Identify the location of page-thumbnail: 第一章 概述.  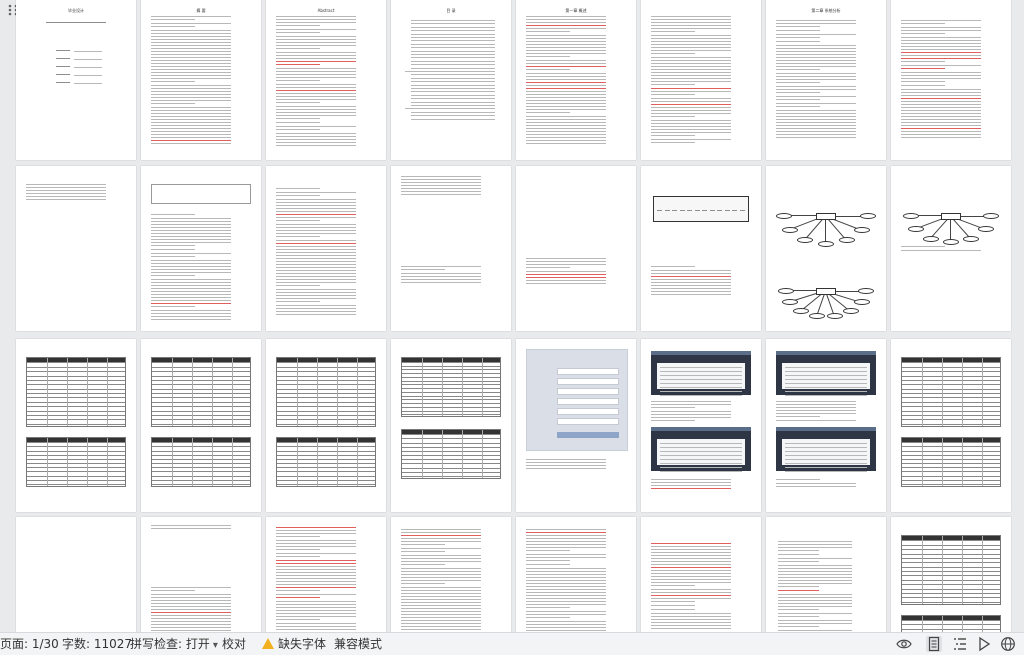
(576, 80).